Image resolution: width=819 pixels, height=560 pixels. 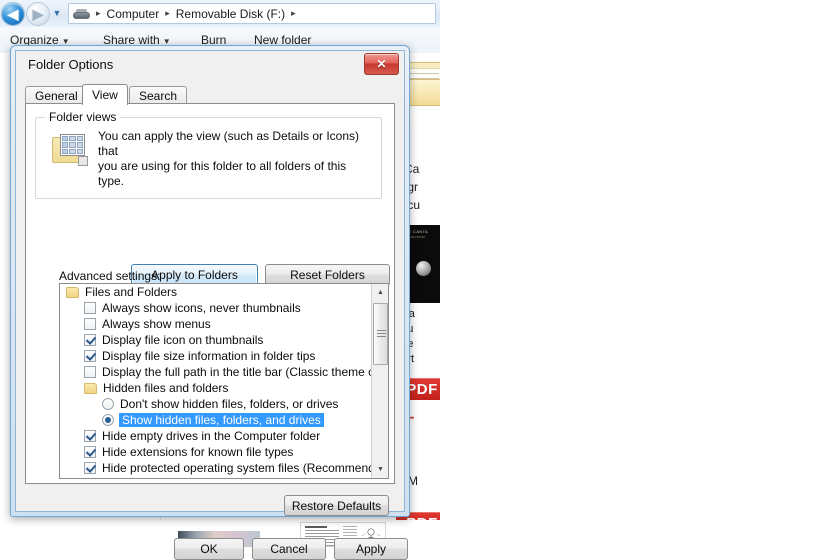 I want to click on radio-unselected-icon, so click(x=108, y=404).